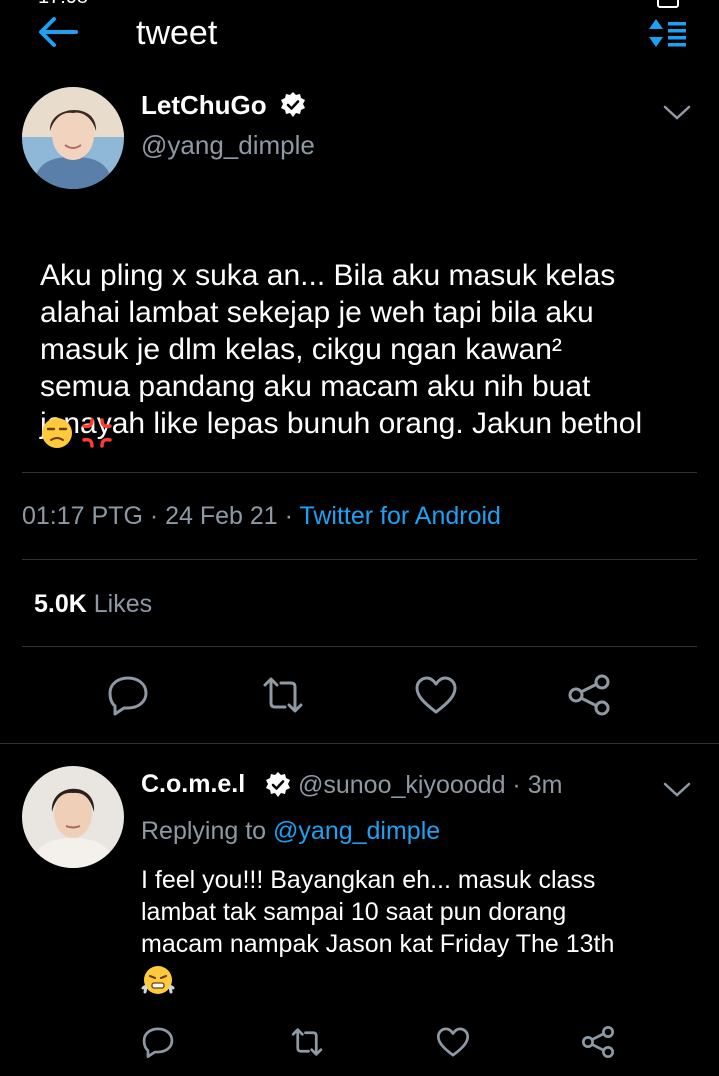 The image size is (719, 1076). Describe the element at coordinates (73, 817) in the screenshot. I see `reply-author-avatar` at that location.